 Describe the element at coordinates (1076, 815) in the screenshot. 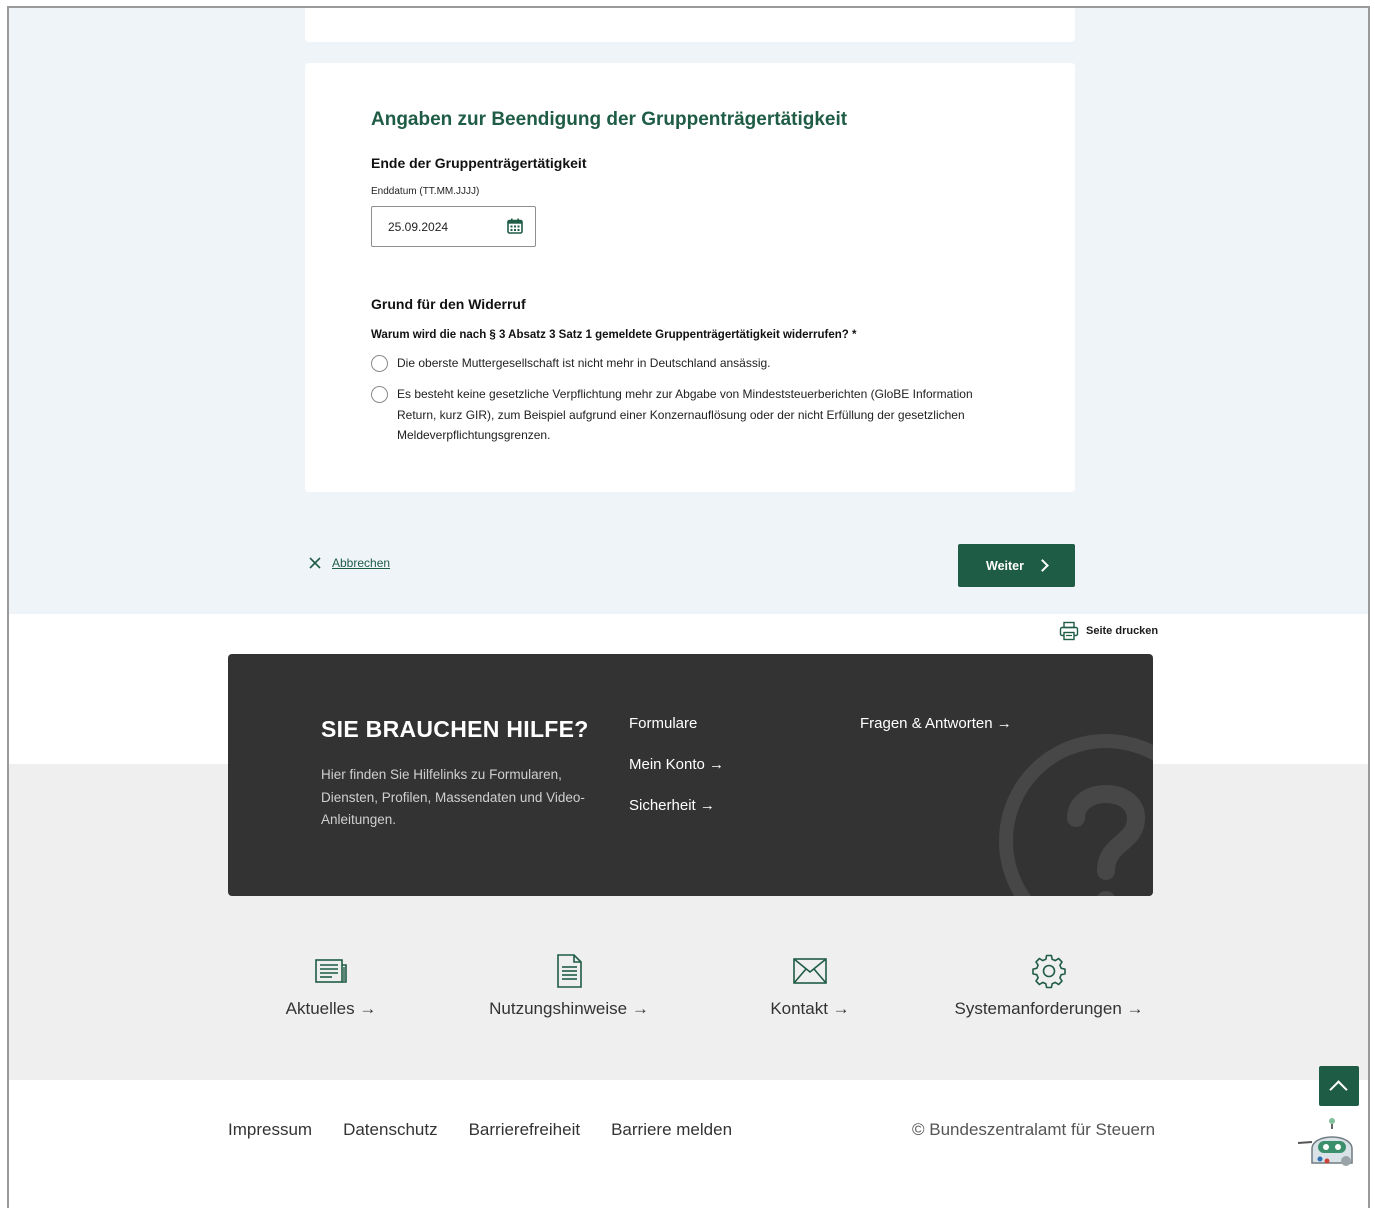

I see `question-icon` at that location.